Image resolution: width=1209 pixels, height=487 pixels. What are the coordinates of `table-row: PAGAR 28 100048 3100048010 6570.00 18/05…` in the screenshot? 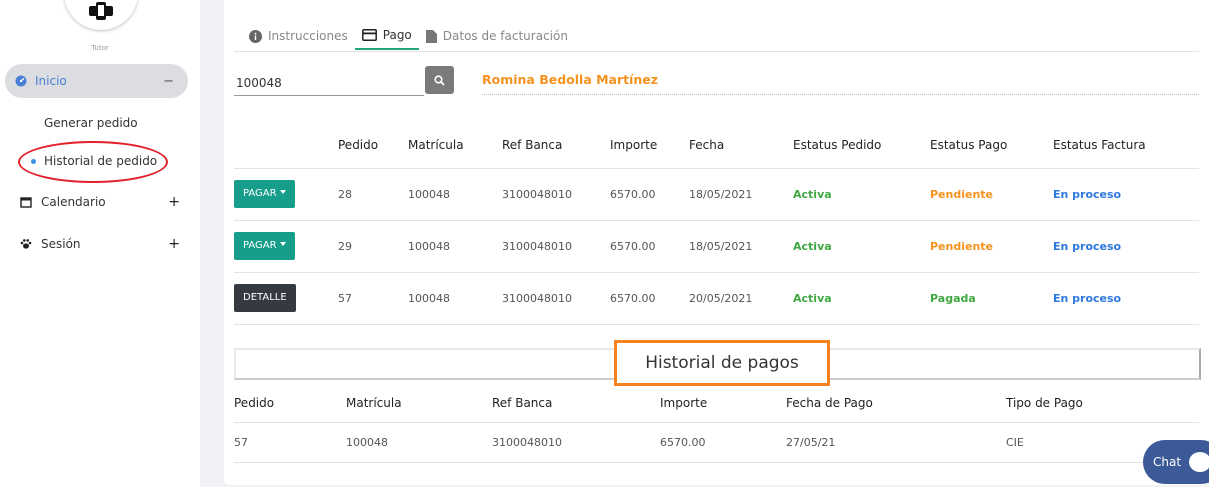 It's located at (716, 194).